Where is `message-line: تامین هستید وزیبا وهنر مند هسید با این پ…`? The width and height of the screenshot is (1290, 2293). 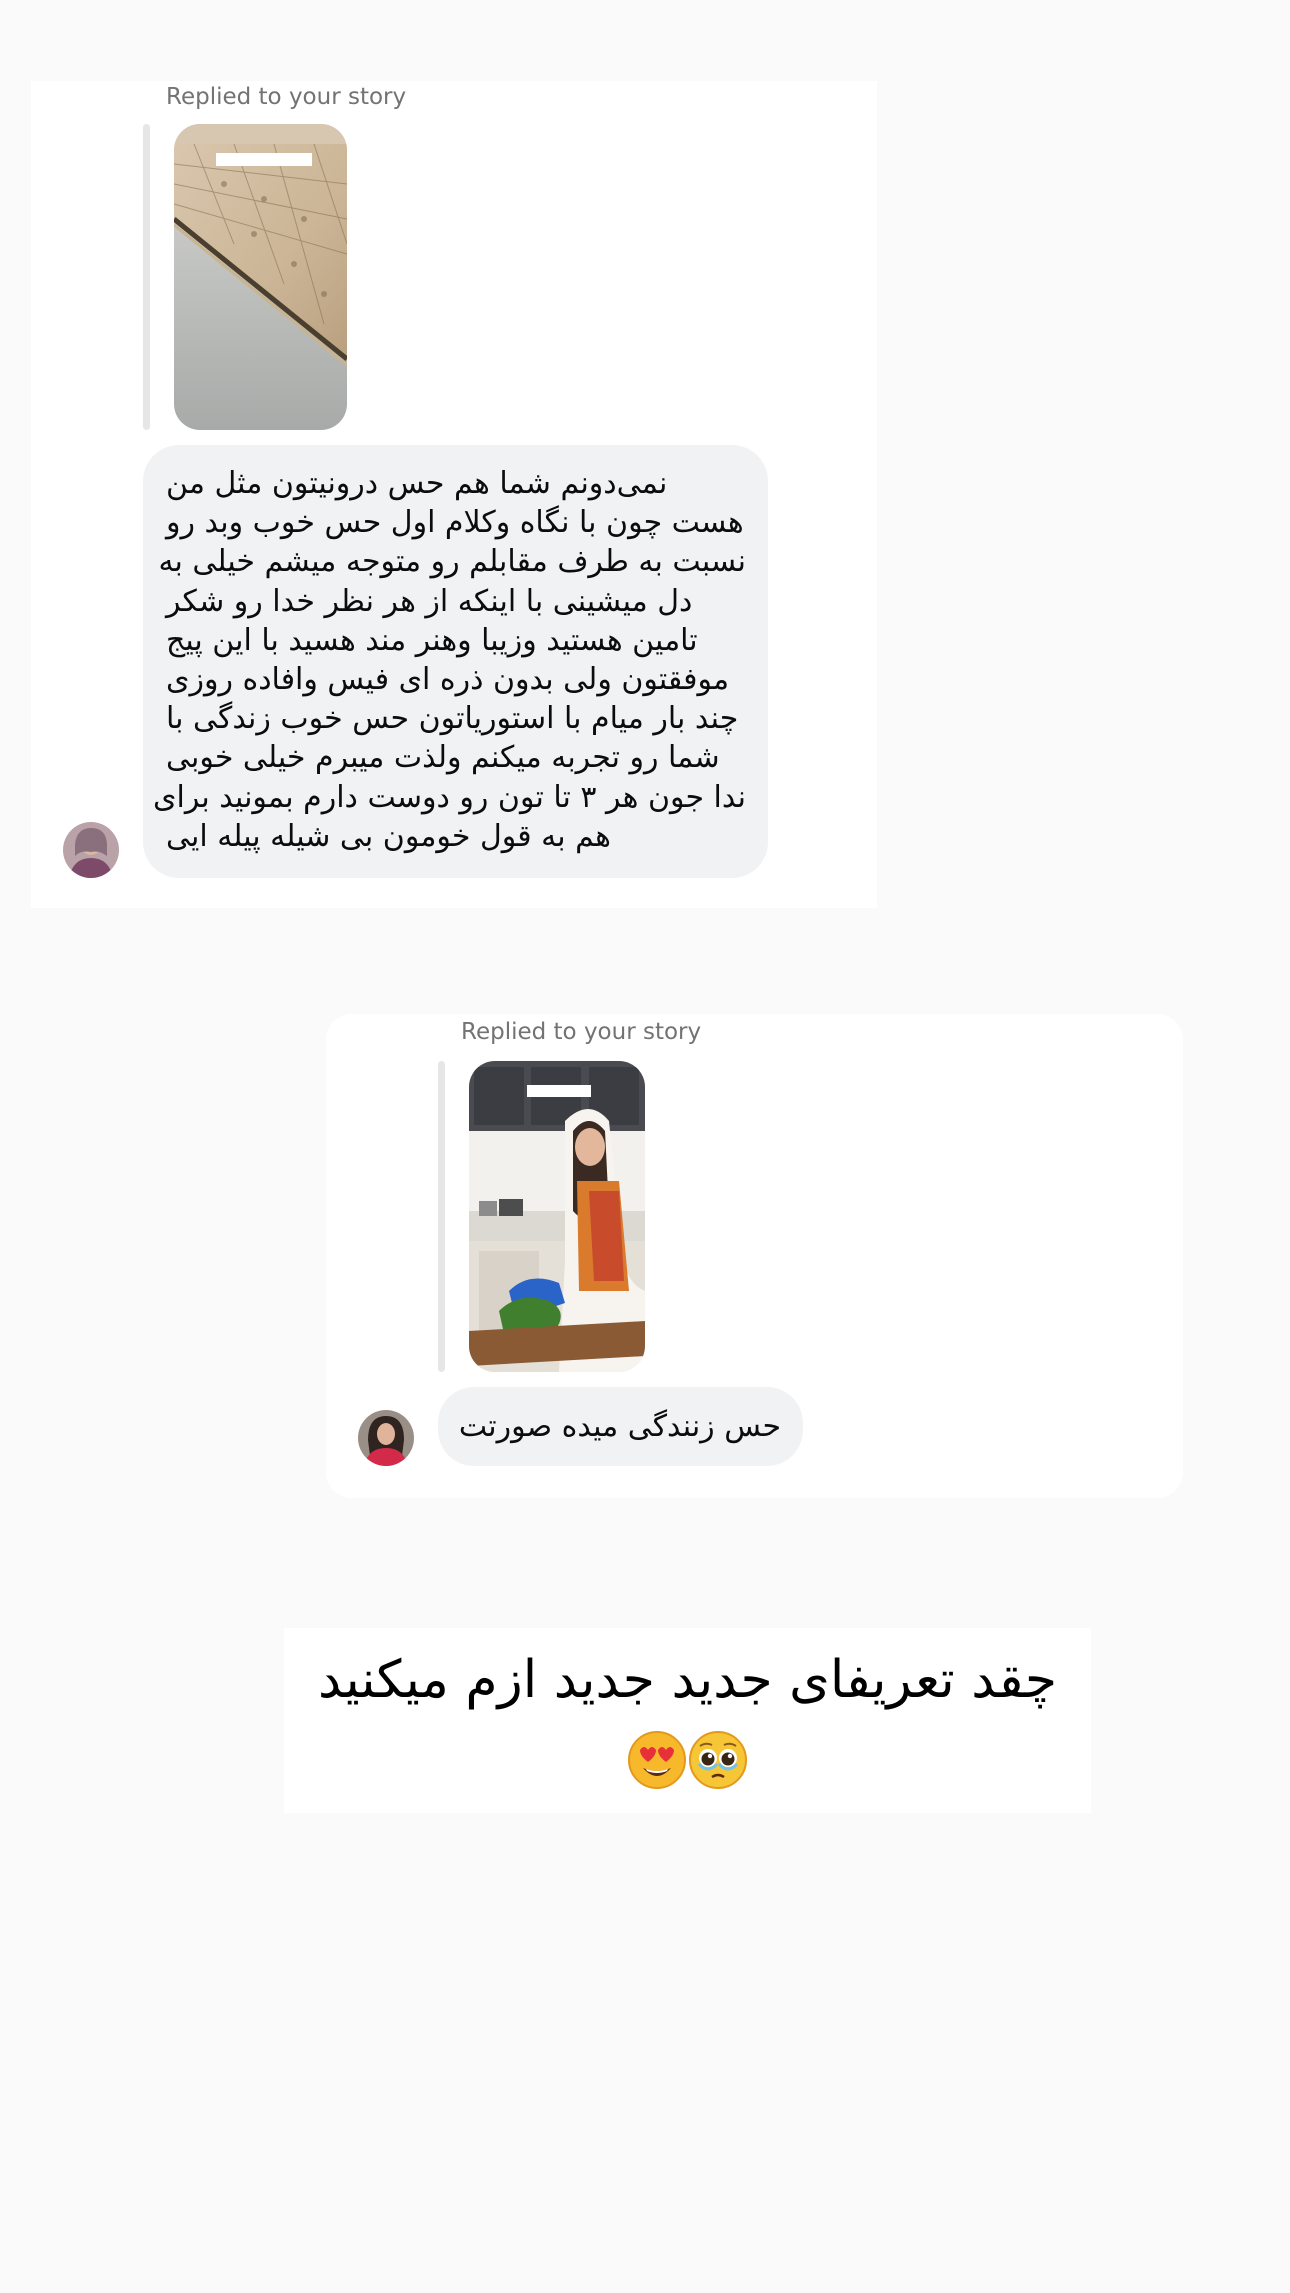 message-line: تامین هستید وزیبا وهنر مند هسید با این پ… is located at coordinates (432, 640).